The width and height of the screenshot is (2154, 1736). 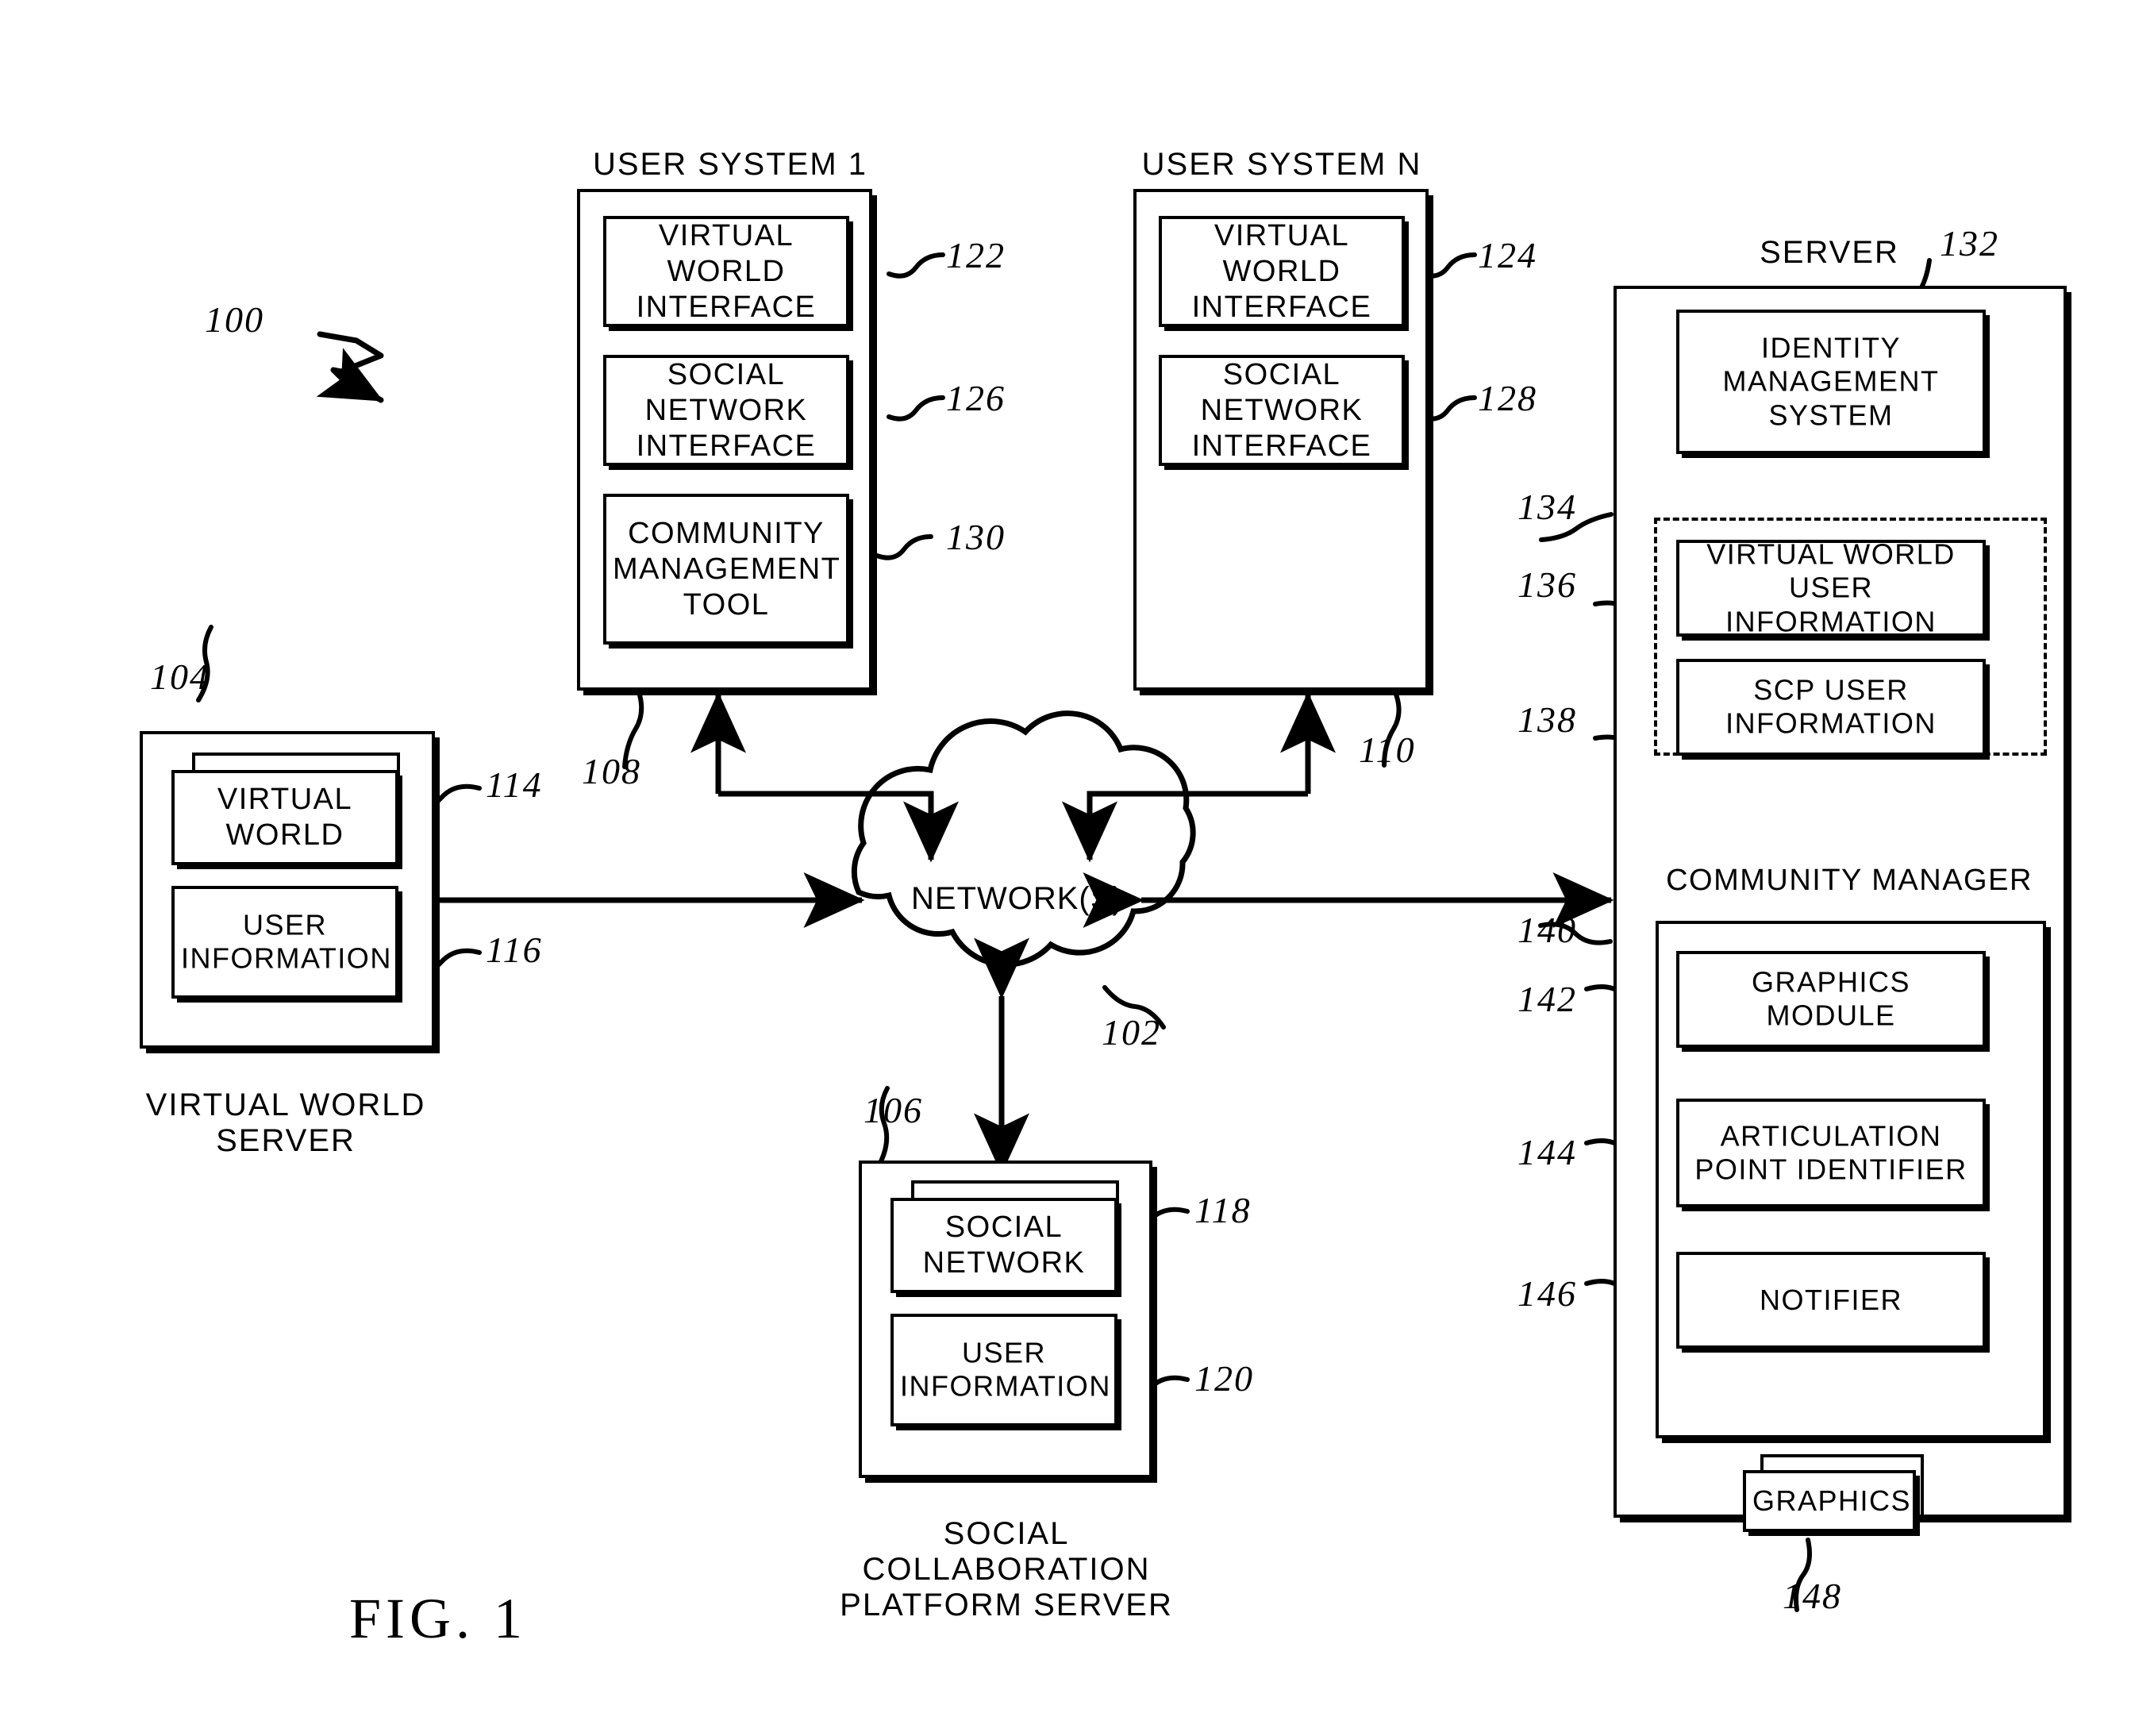 What do you see at coordinates (1023, 839) in the screenshot?
I see `network-cloud-shape` at bounding box center [1023, 839].